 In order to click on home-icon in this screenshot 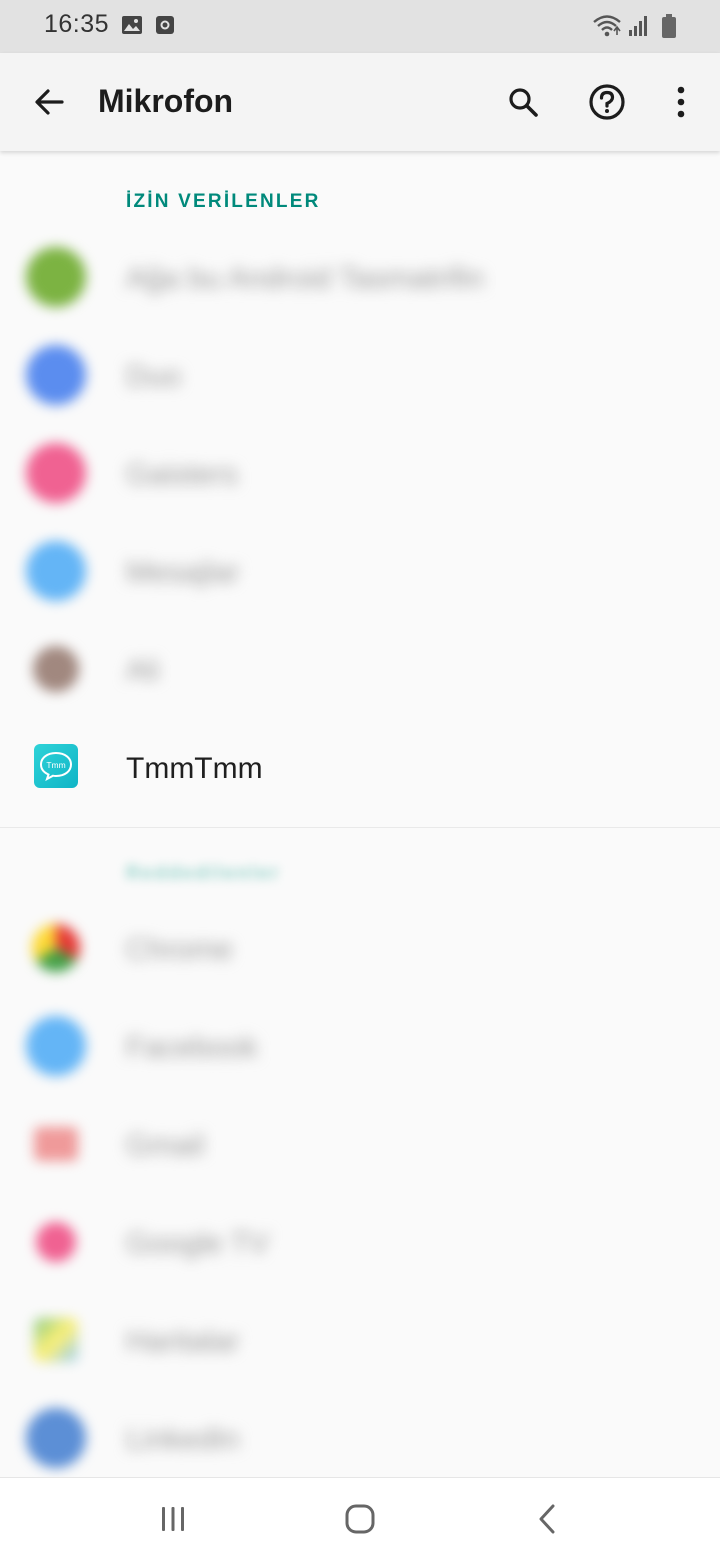, I will do `click(360, 1519)`.